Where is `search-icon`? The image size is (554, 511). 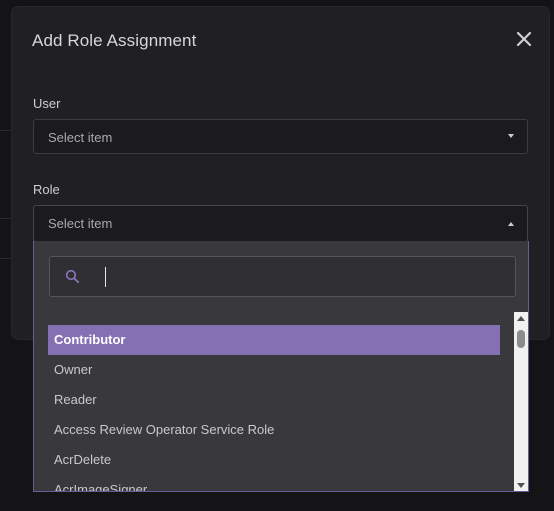 search-icon is located at coordinates (72, 276).